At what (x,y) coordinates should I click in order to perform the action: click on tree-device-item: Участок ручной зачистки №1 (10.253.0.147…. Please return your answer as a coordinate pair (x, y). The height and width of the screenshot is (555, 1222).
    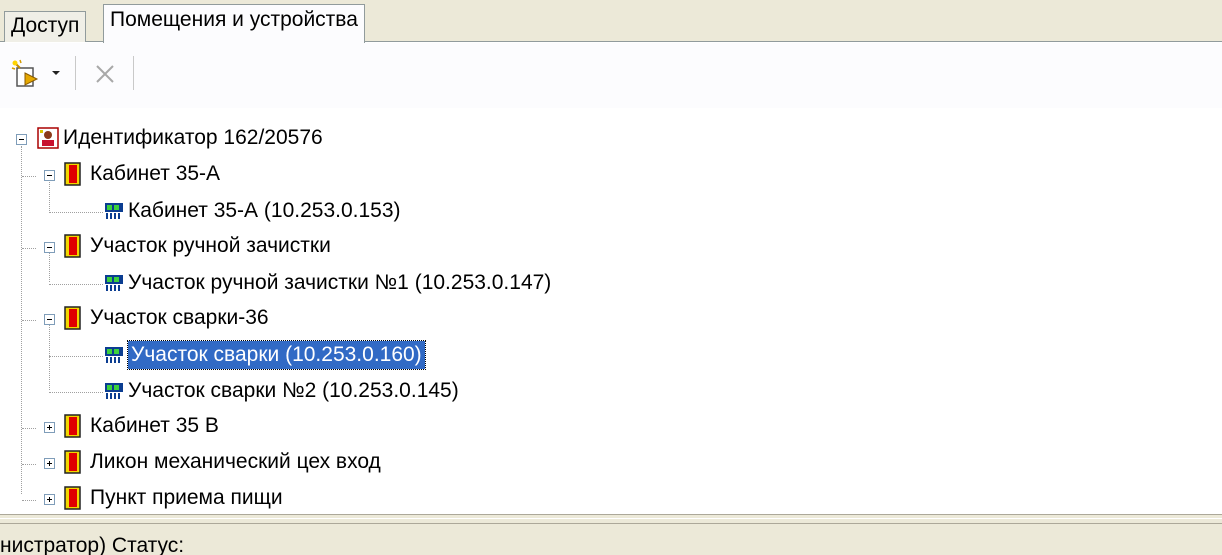
    Looking at the image, I should click on (339, 283).